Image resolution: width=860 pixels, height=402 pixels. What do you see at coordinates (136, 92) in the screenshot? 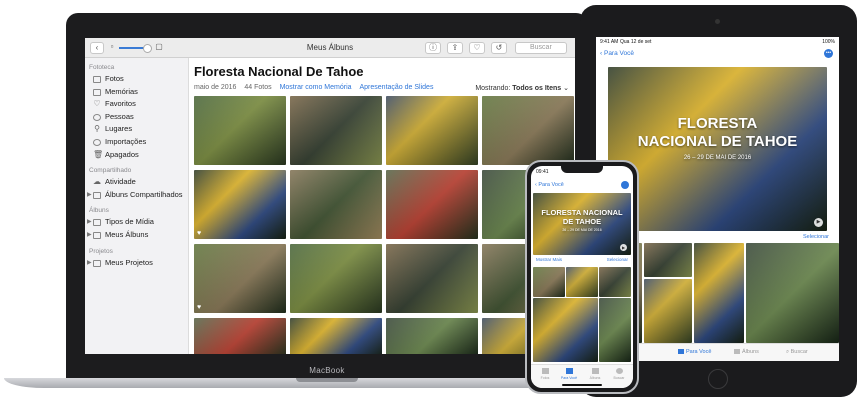
I see `sidebar-item-memorias: Memórias` at bounding box center [136, 92].